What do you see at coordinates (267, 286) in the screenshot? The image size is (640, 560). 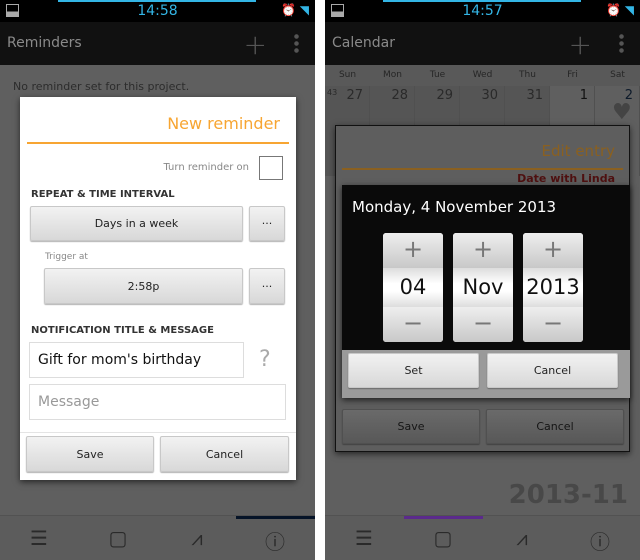 I see `trigger-more-button: ···` at bounding box center [267, 286].